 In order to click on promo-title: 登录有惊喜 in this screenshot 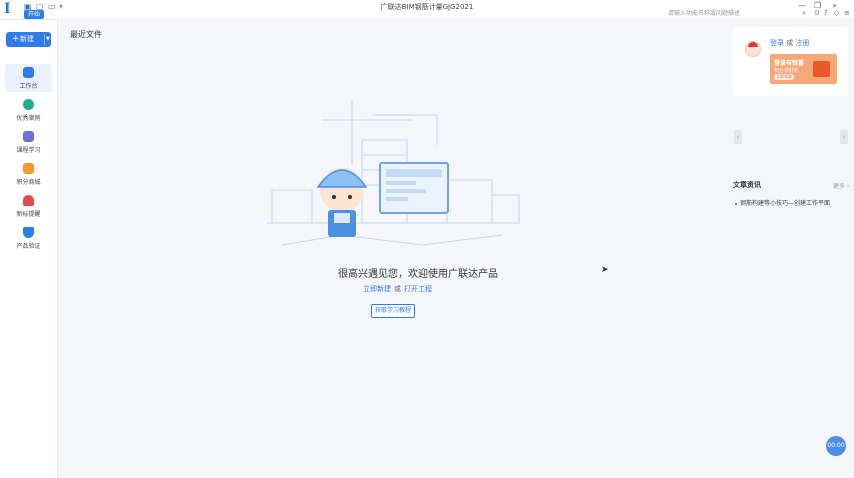, I will do `click(789, 63)`.